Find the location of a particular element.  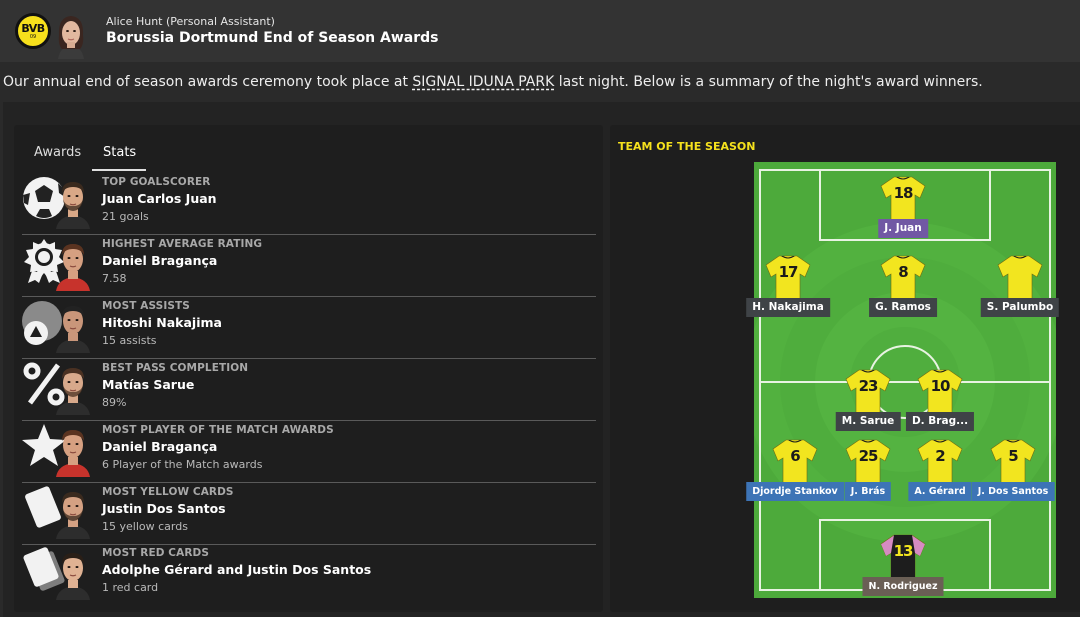

shirt-icon is located at coordinates (1020, 277).